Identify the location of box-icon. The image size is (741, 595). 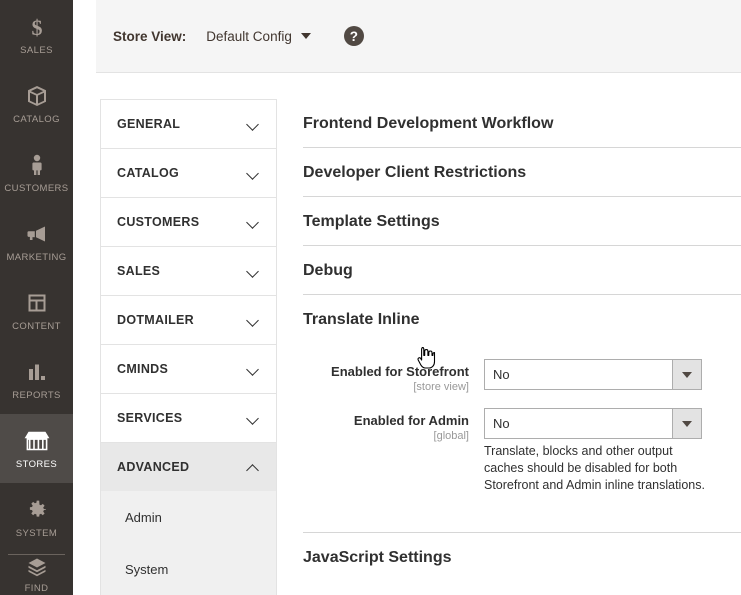
(37, 96).